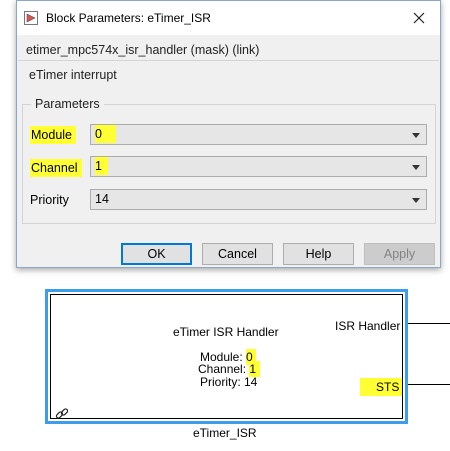 The image size is (450, 451). I want to click on module-dropdown: 0, so click(258, 134).